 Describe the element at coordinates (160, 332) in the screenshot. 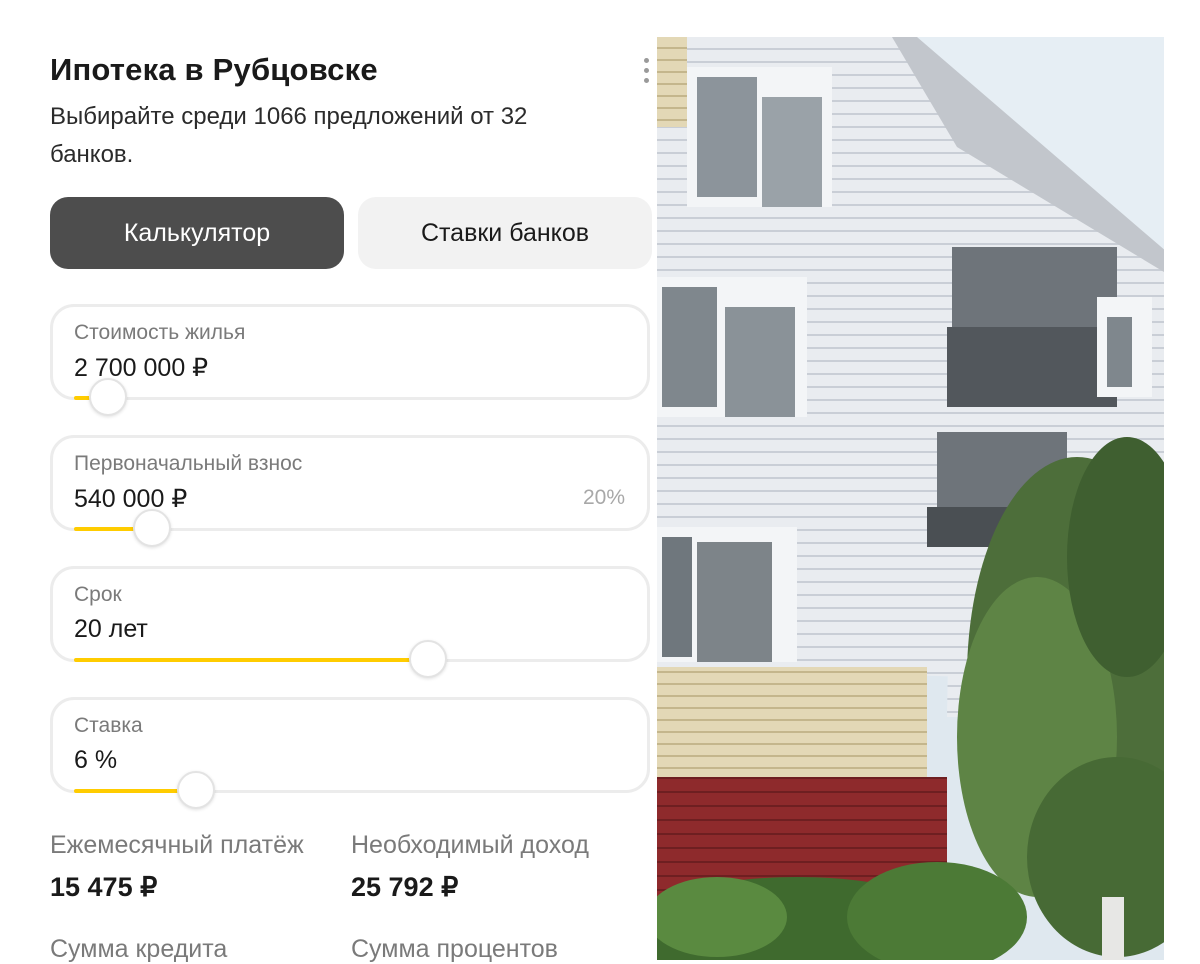

I see `field-label: Стоимость жилья` at that location.